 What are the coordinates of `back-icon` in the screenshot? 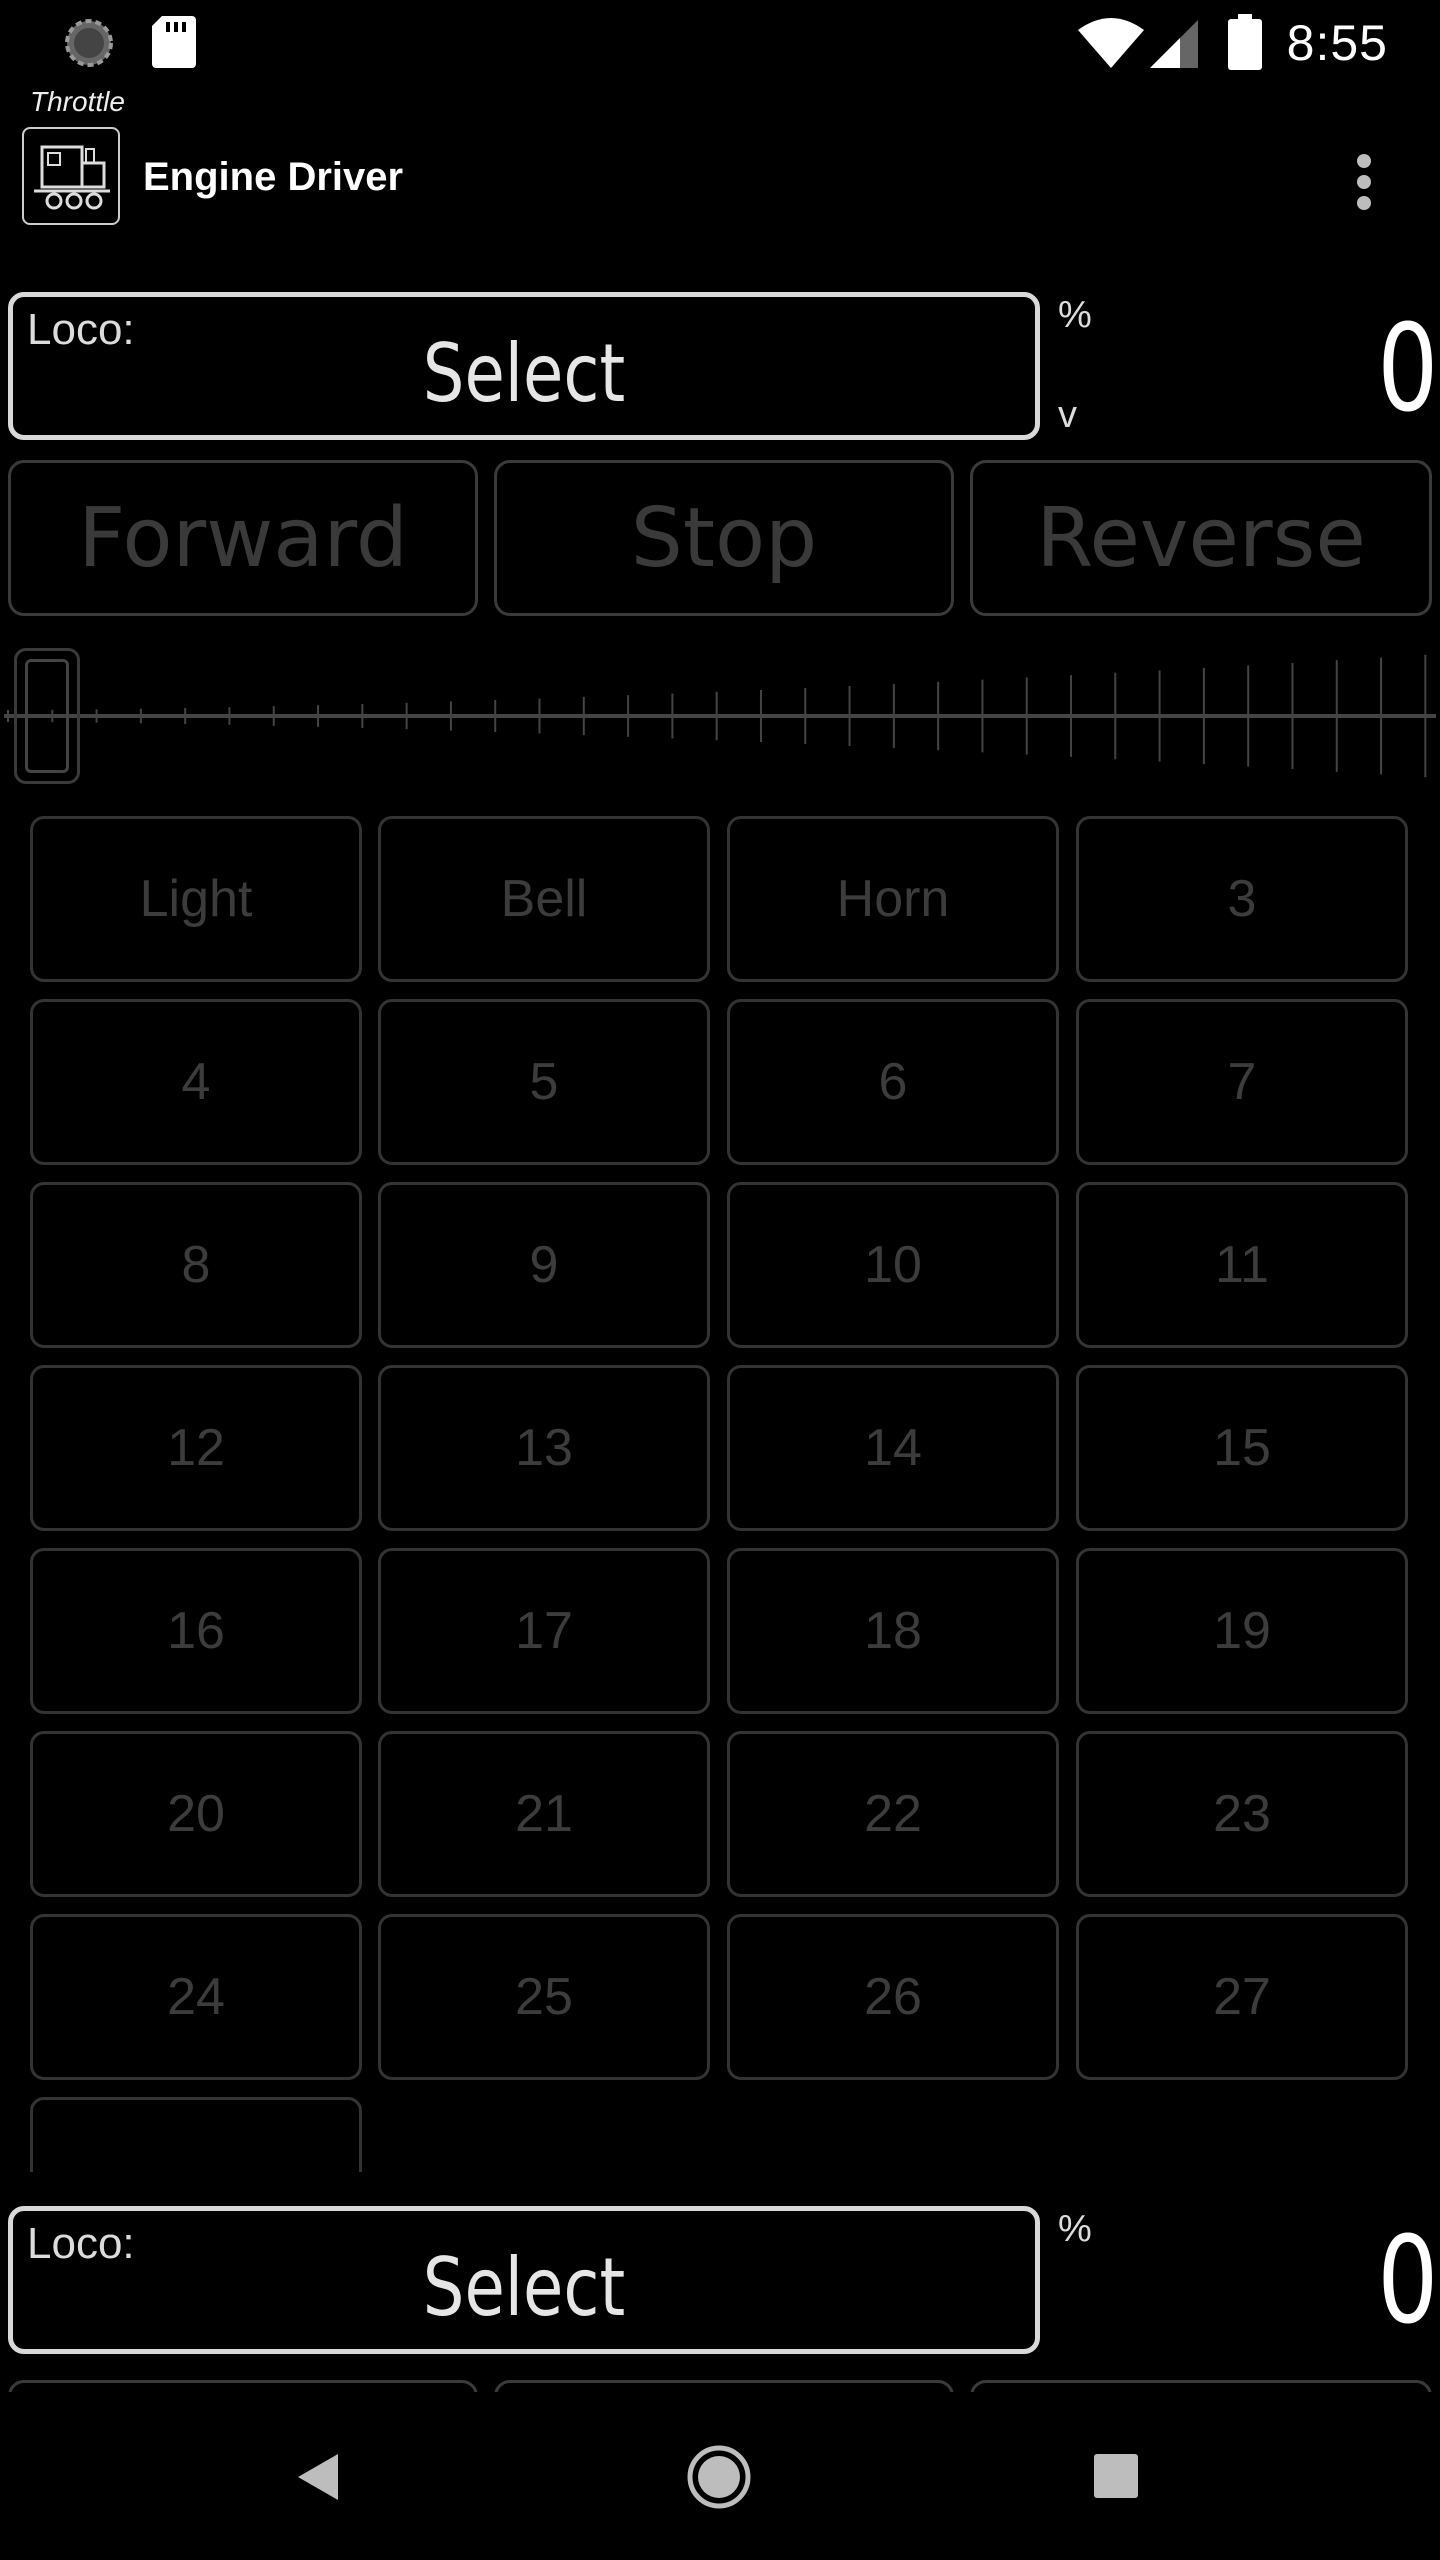 It's located at (318, 2477).